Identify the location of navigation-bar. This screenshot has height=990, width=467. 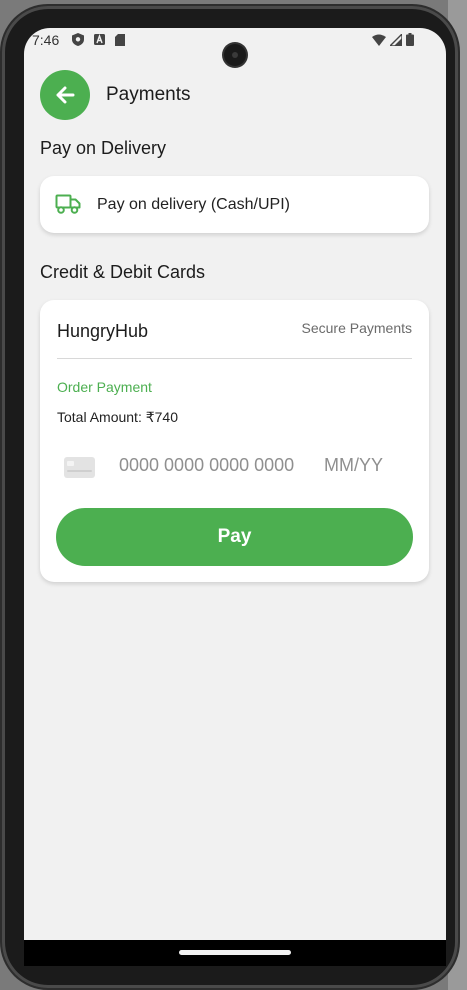
(235, 953).